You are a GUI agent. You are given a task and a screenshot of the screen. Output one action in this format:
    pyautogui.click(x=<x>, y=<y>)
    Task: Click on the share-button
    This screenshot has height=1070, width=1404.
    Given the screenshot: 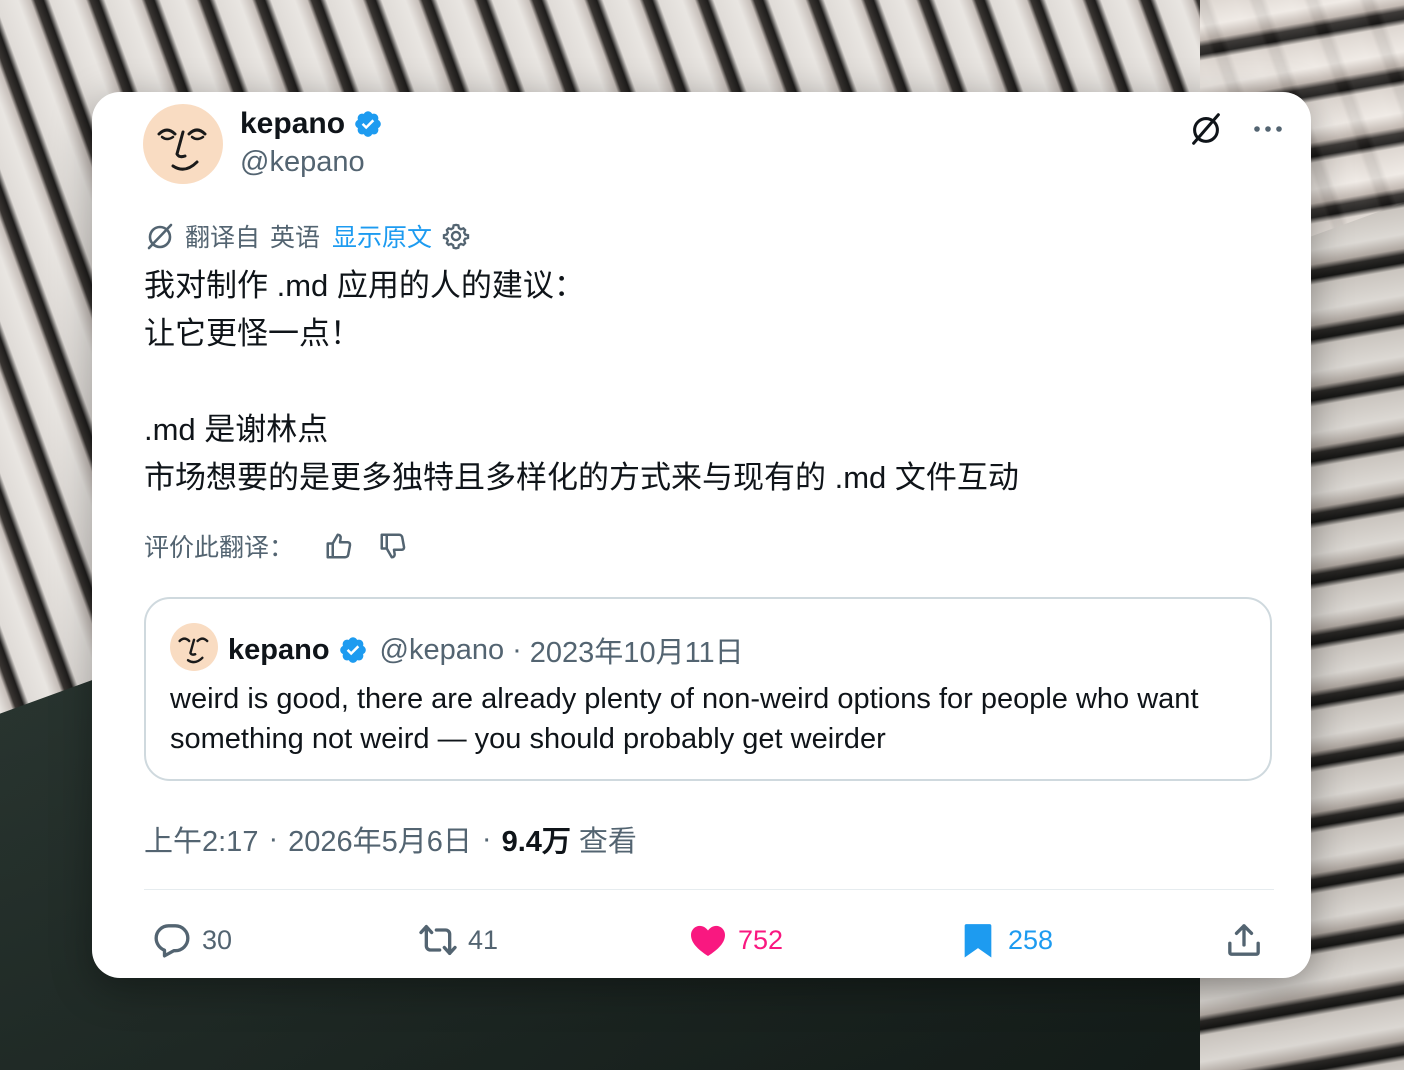 What is the action you would take?
    pyautogui.click(x=1244, y=940)
    